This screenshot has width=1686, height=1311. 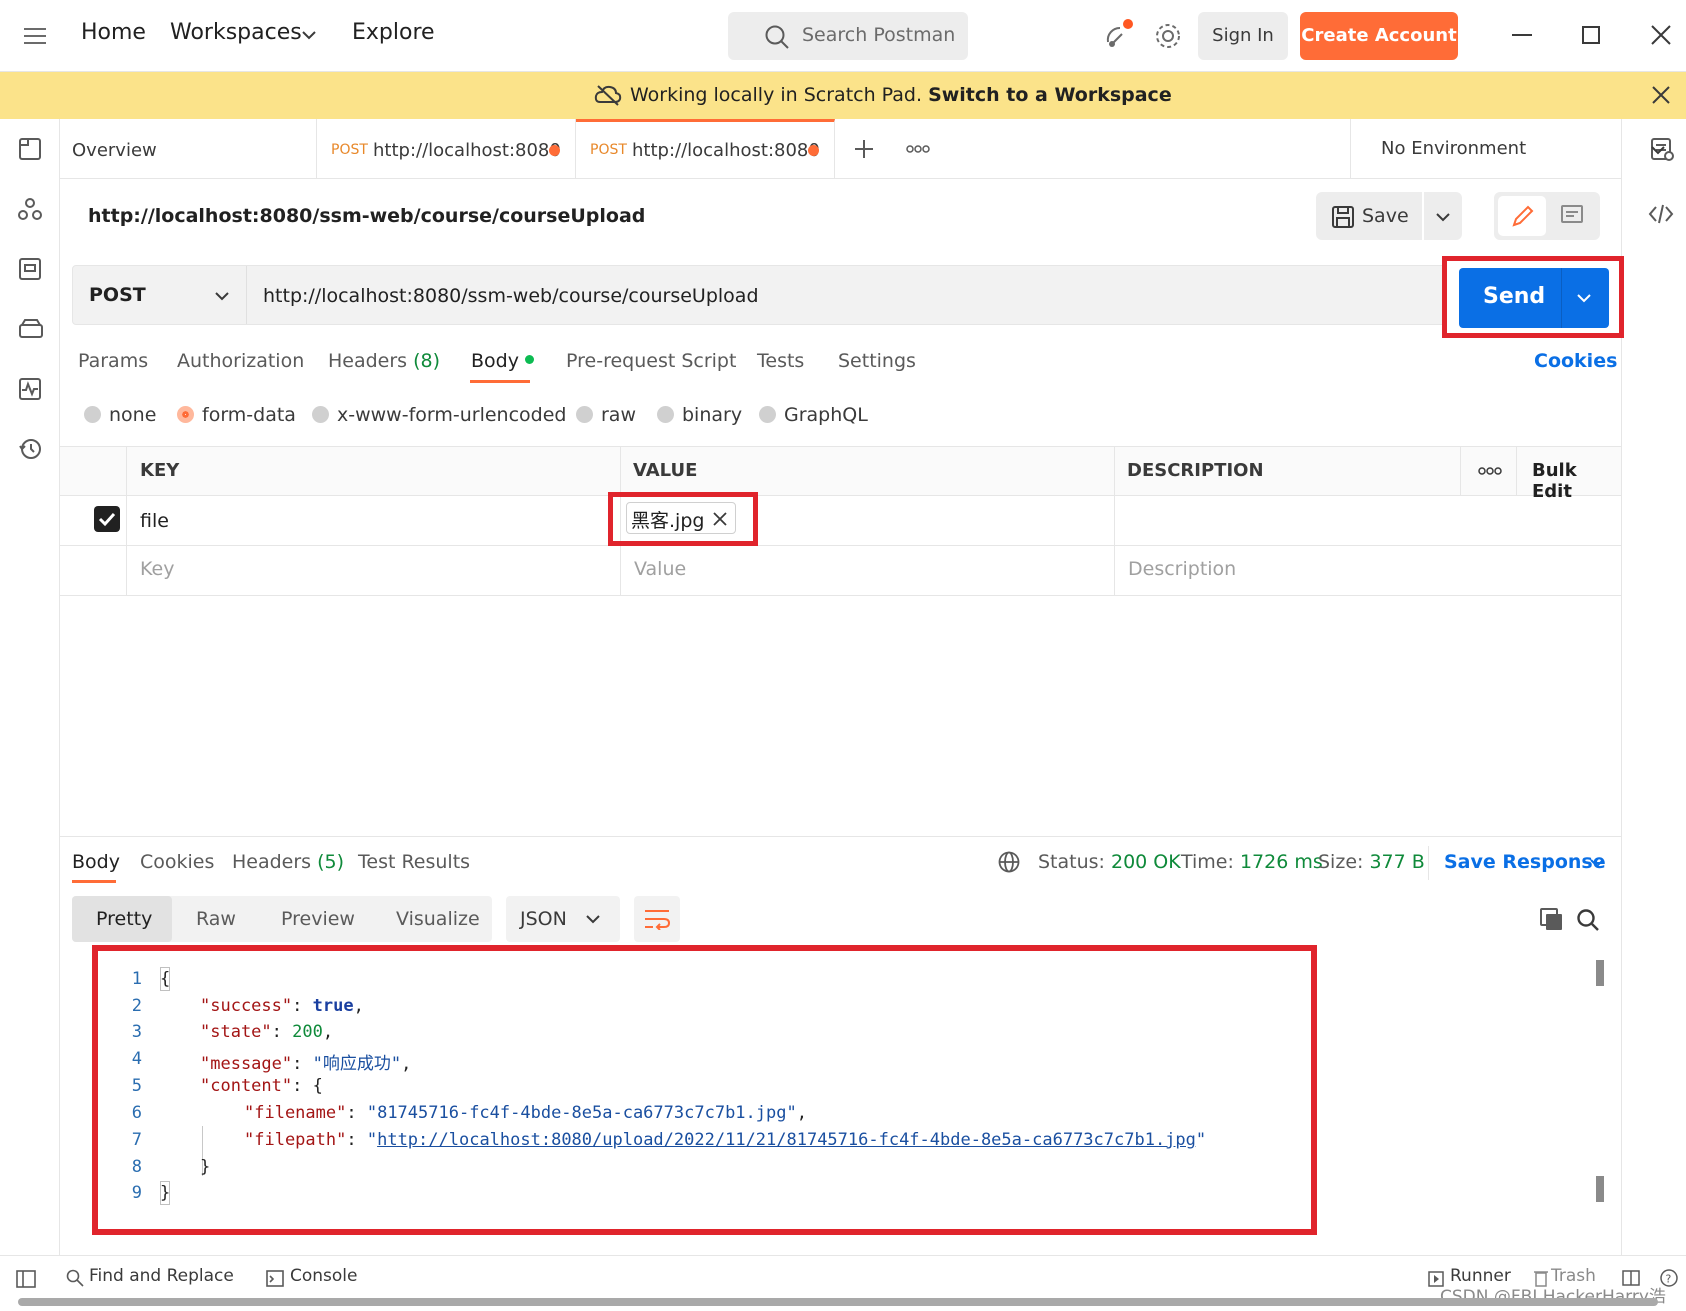 I want to click on row-key: file, so click(x=154, y=521).